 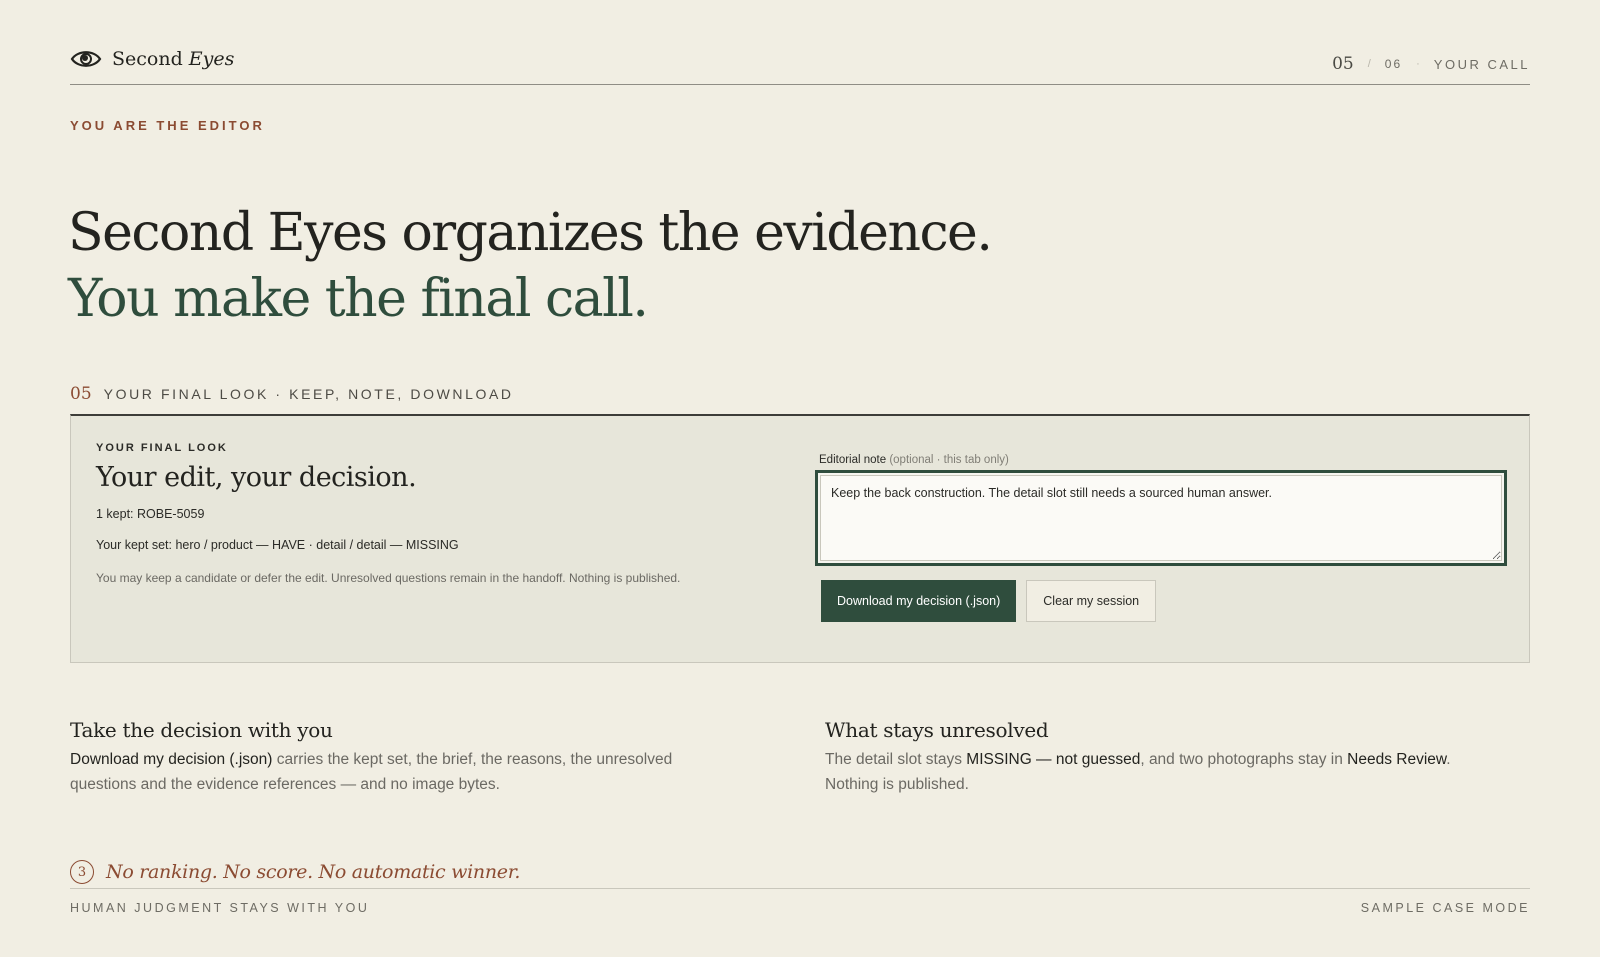 What do you see at coordinates (1393, 64) in the screenshot?
I see `step-total: 06` at bounding box center [1393, 64].